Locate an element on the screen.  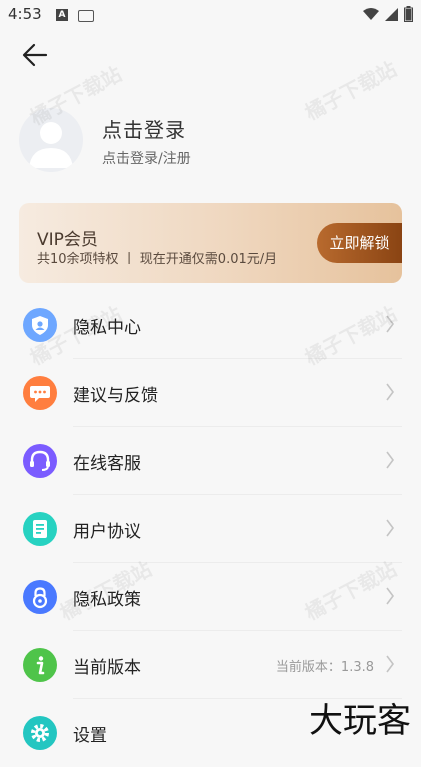
version-value: 当前版本：1.3.8 is located at coordinates (324, 667).